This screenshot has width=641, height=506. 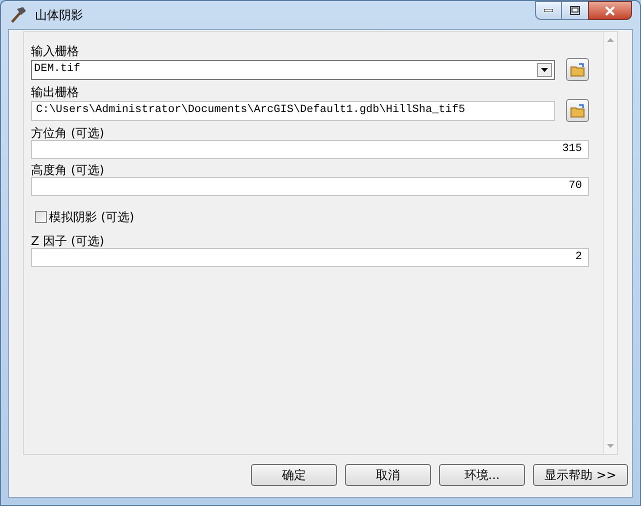 I want to click on checkbox, so click(x=41, y=217).